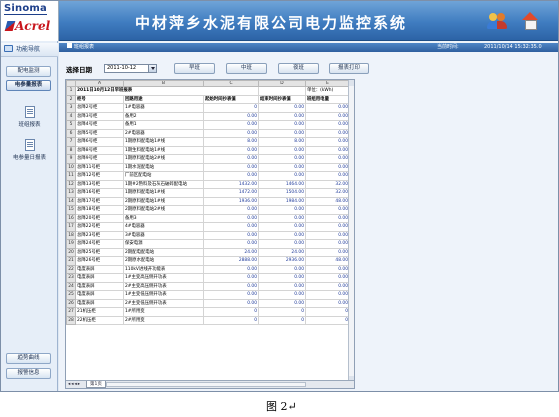 Image resolution: width=559 pixels, height=417 pixels. Describe the element at coordinates (99, 133) in the screenshot. I see `table-cell: 总降5号柜` at that location.